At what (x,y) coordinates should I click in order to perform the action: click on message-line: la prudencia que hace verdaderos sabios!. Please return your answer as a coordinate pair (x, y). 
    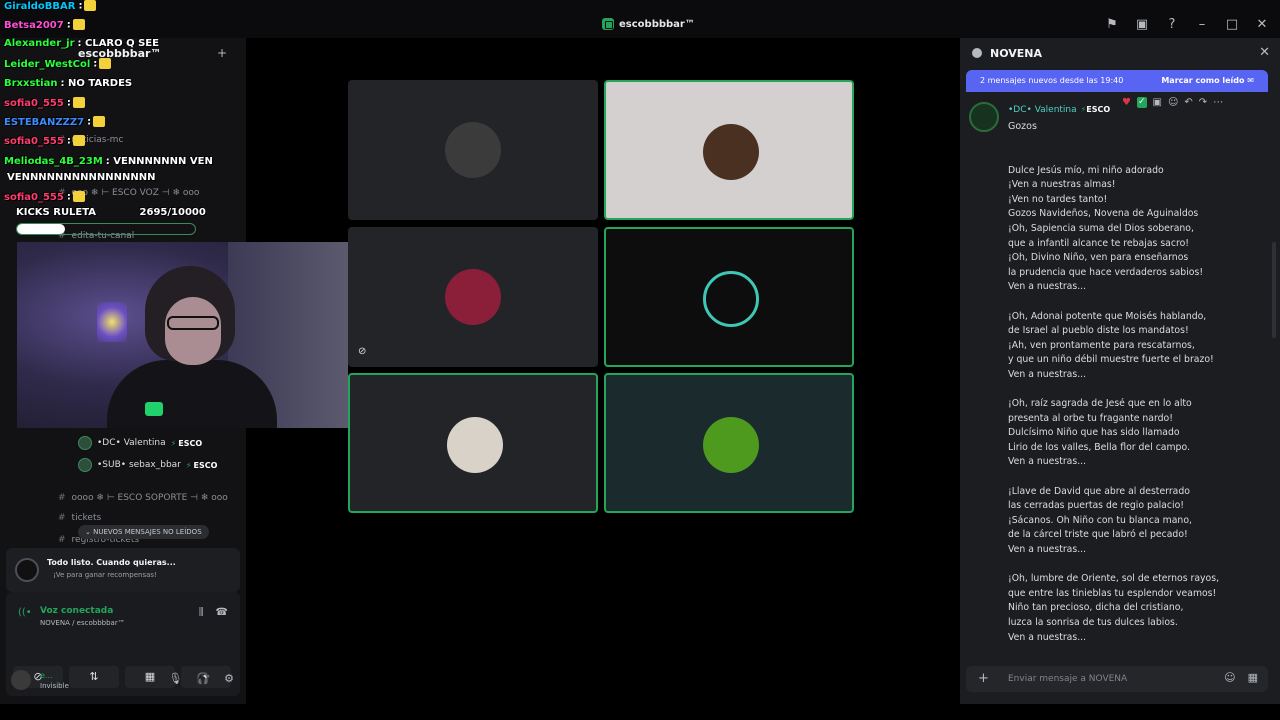
    Looking at the image, I should click on (1106, 272).